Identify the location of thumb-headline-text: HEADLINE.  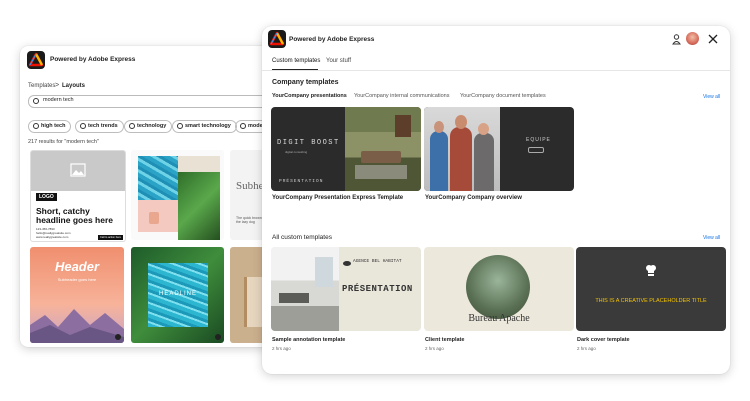
(177, 294).